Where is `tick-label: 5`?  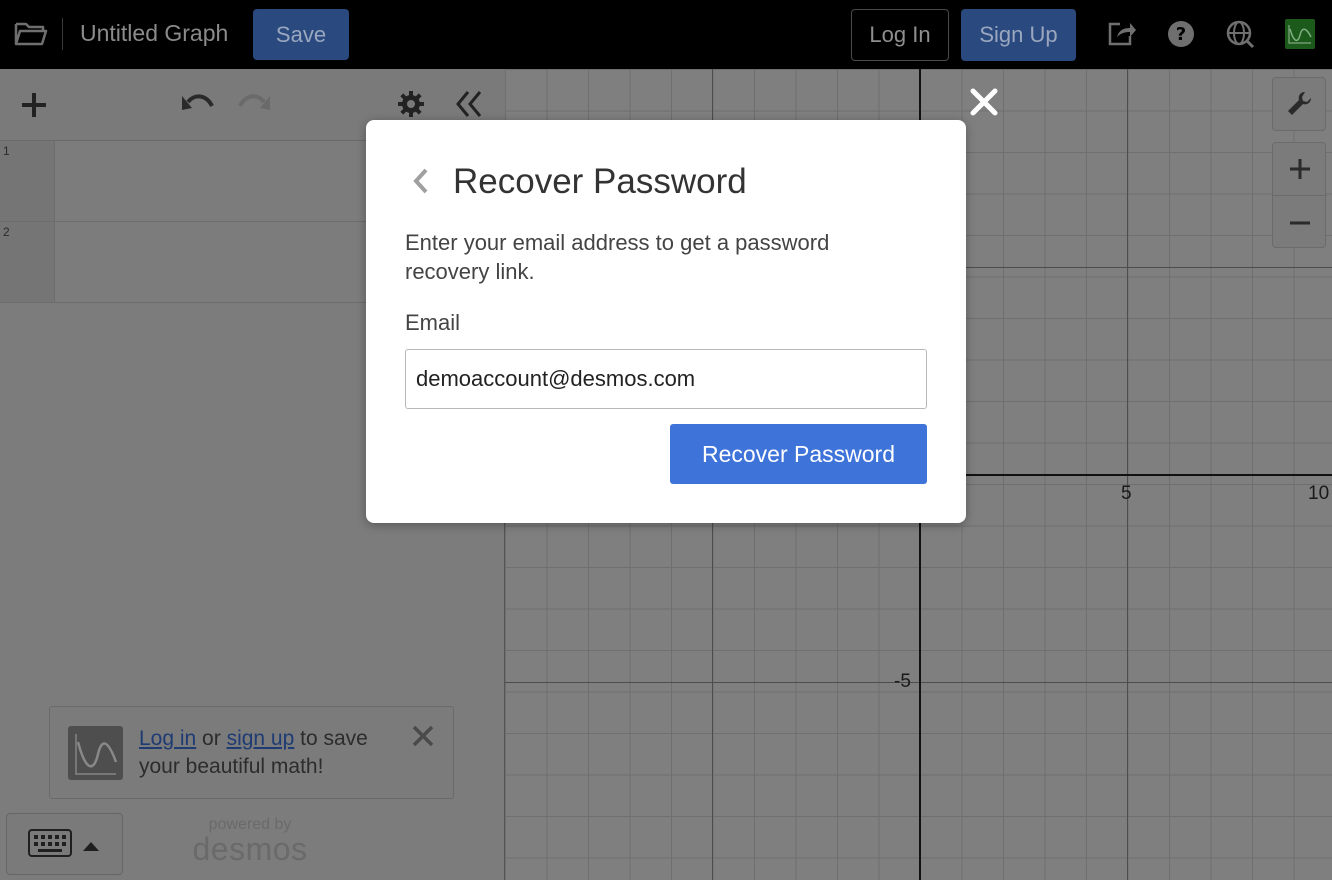
tick-label: 5 is located at coordinates (1126, 493).